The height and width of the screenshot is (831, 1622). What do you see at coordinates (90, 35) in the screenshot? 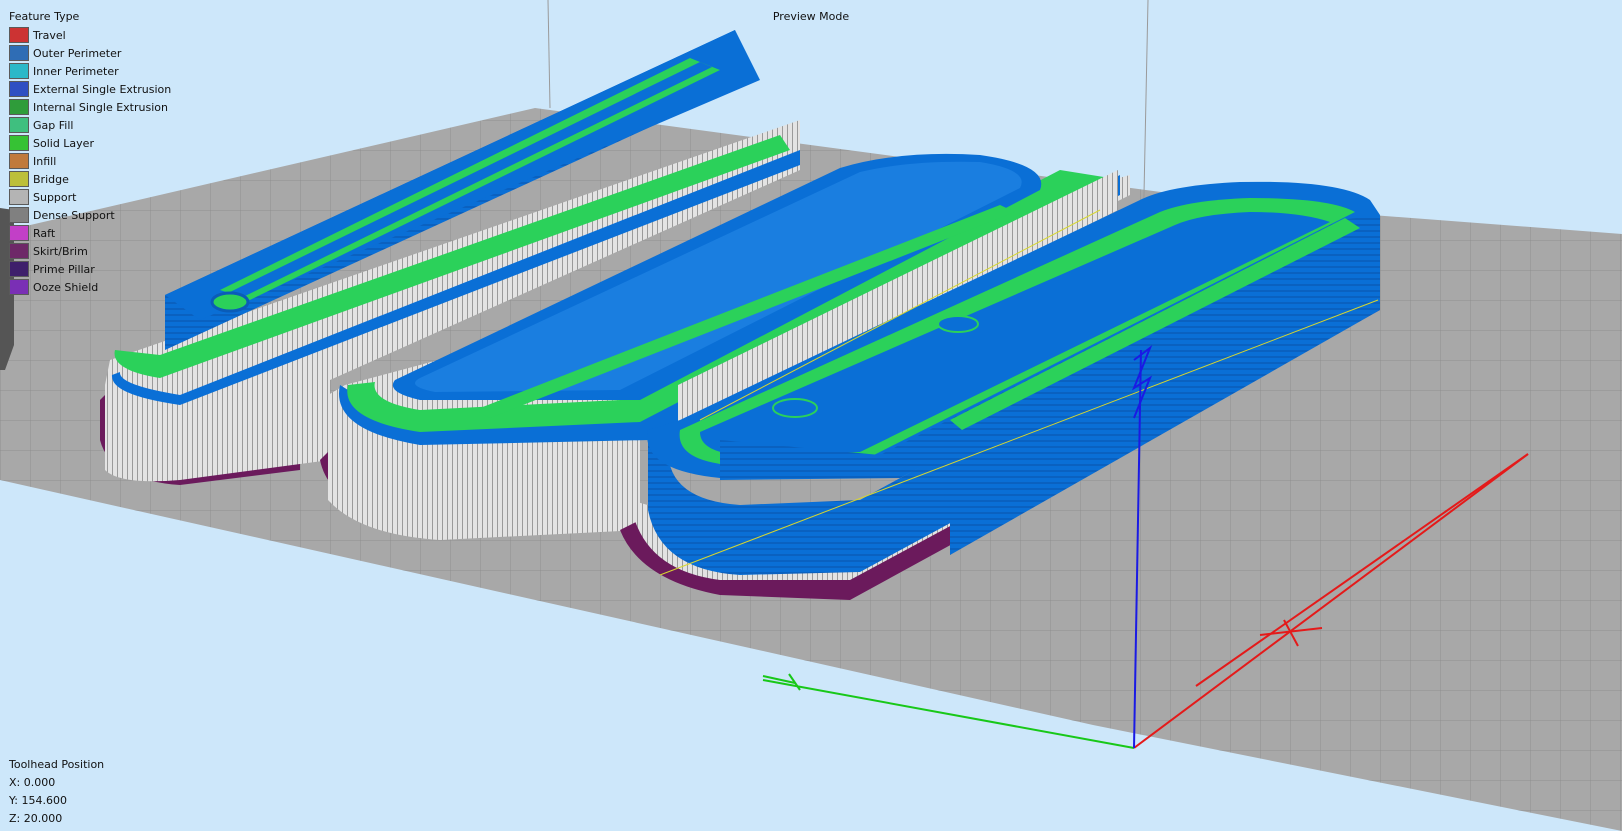
I see `legend-item-travel: Travel` at bounding box center [90, 35].